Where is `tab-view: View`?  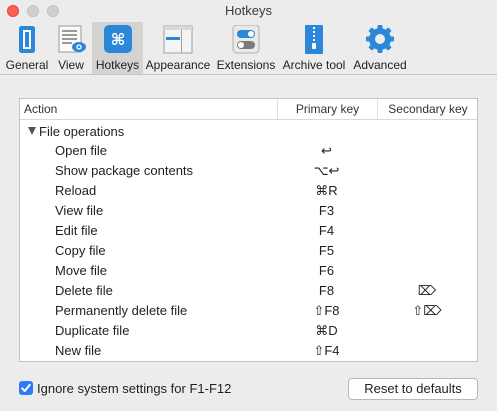 tab-view: View is located at coordinates (71, 48).